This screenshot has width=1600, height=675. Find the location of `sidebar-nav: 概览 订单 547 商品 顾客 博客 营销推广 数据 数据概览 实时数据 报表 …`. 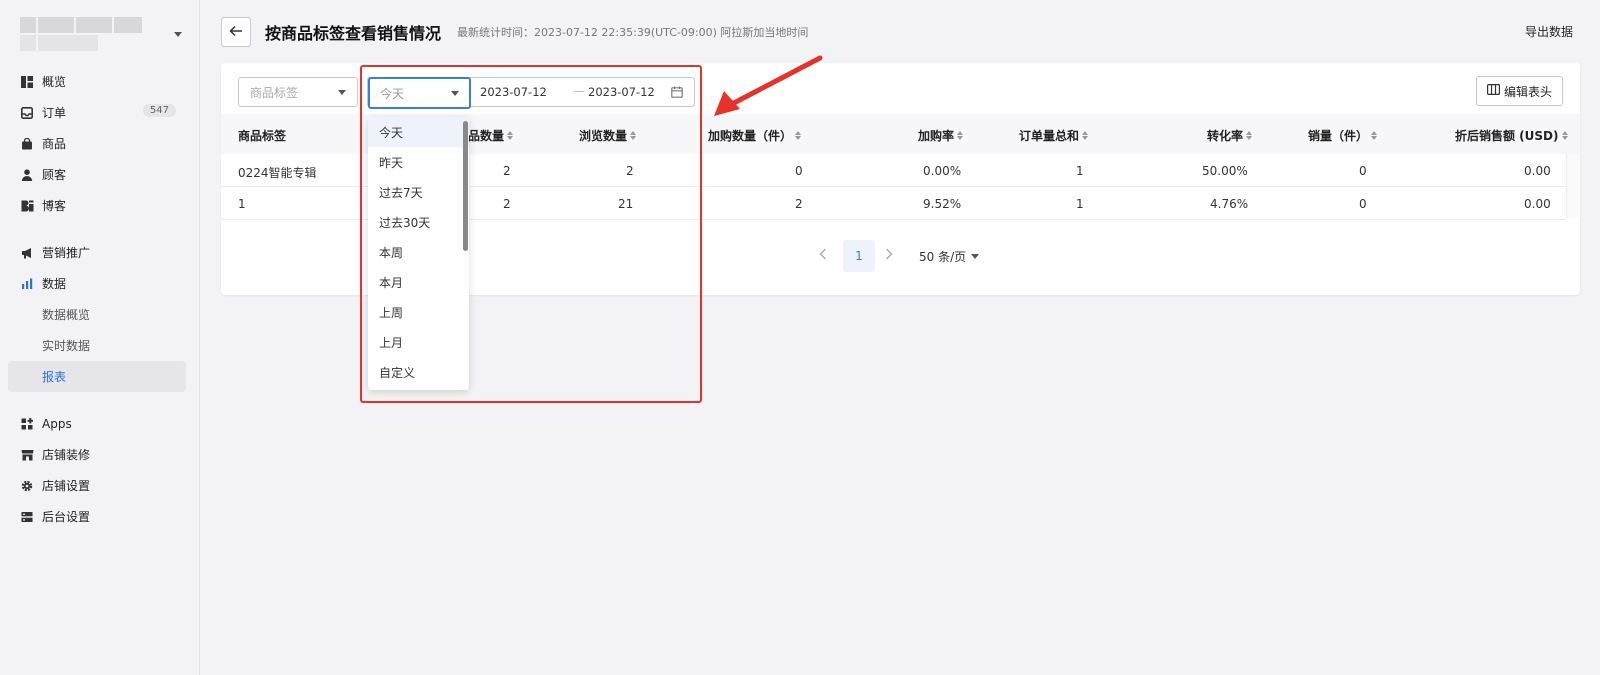

sidebar-nav: 概览 订单 547 商品 顾客 博客 营销推广 数据 数据概览 实时数据 报表 … is located at coordinates (97, 299).